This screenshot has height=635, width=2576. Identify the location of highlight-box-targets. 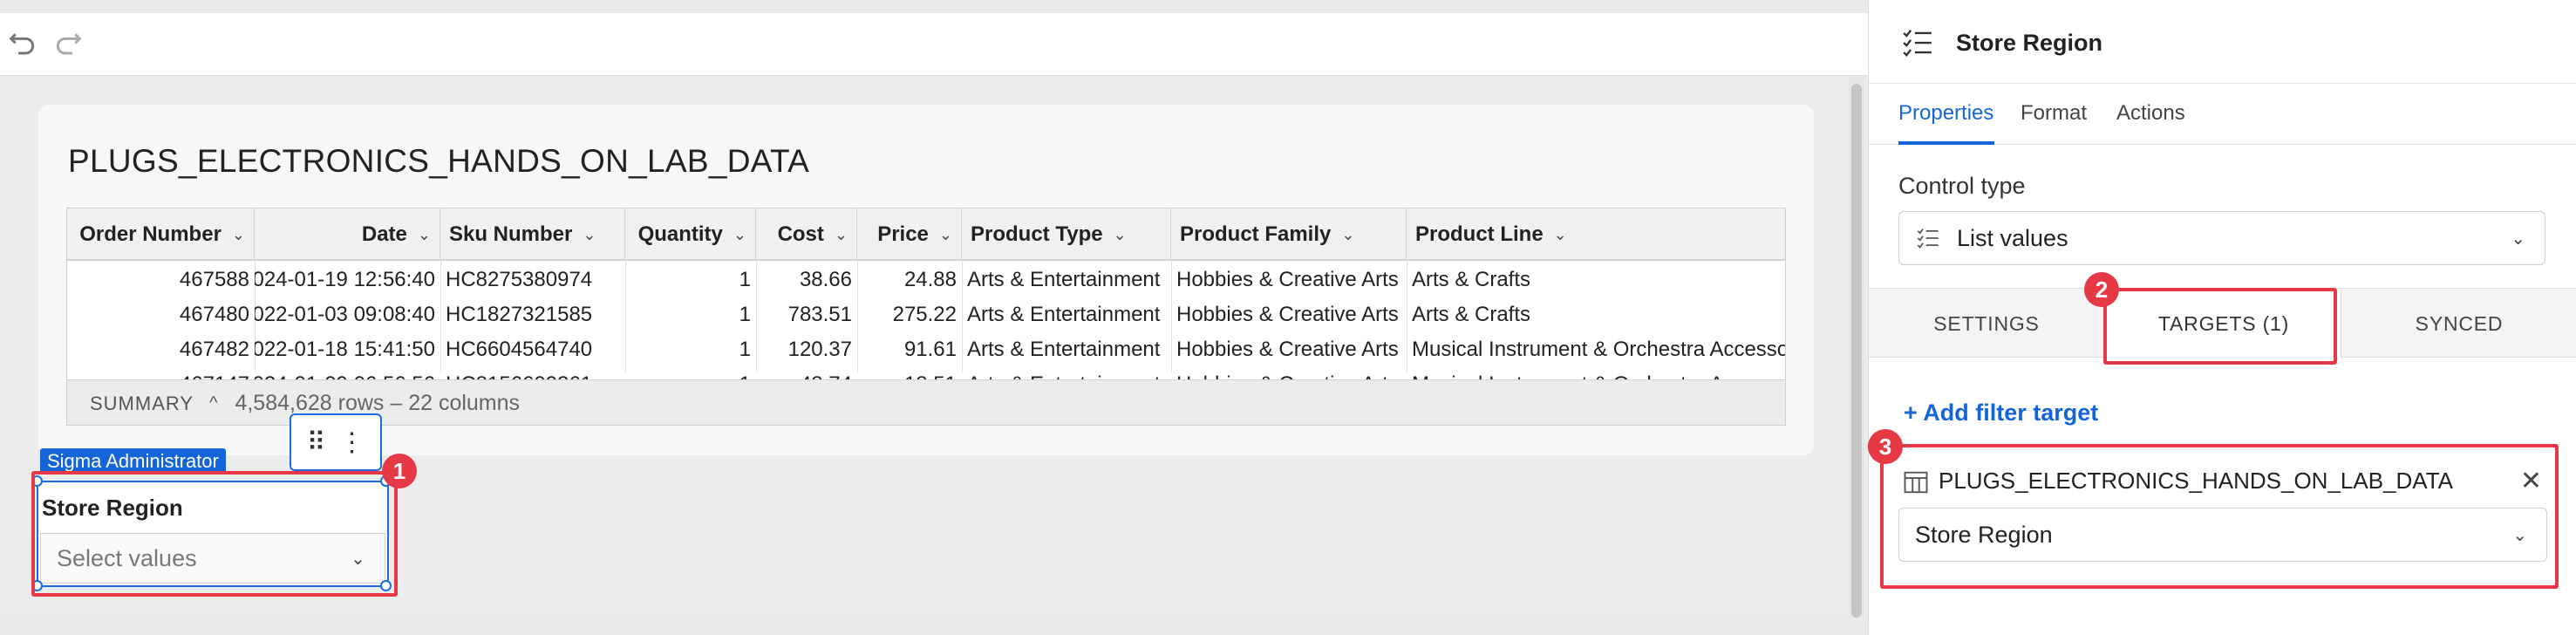
(2220, 326).